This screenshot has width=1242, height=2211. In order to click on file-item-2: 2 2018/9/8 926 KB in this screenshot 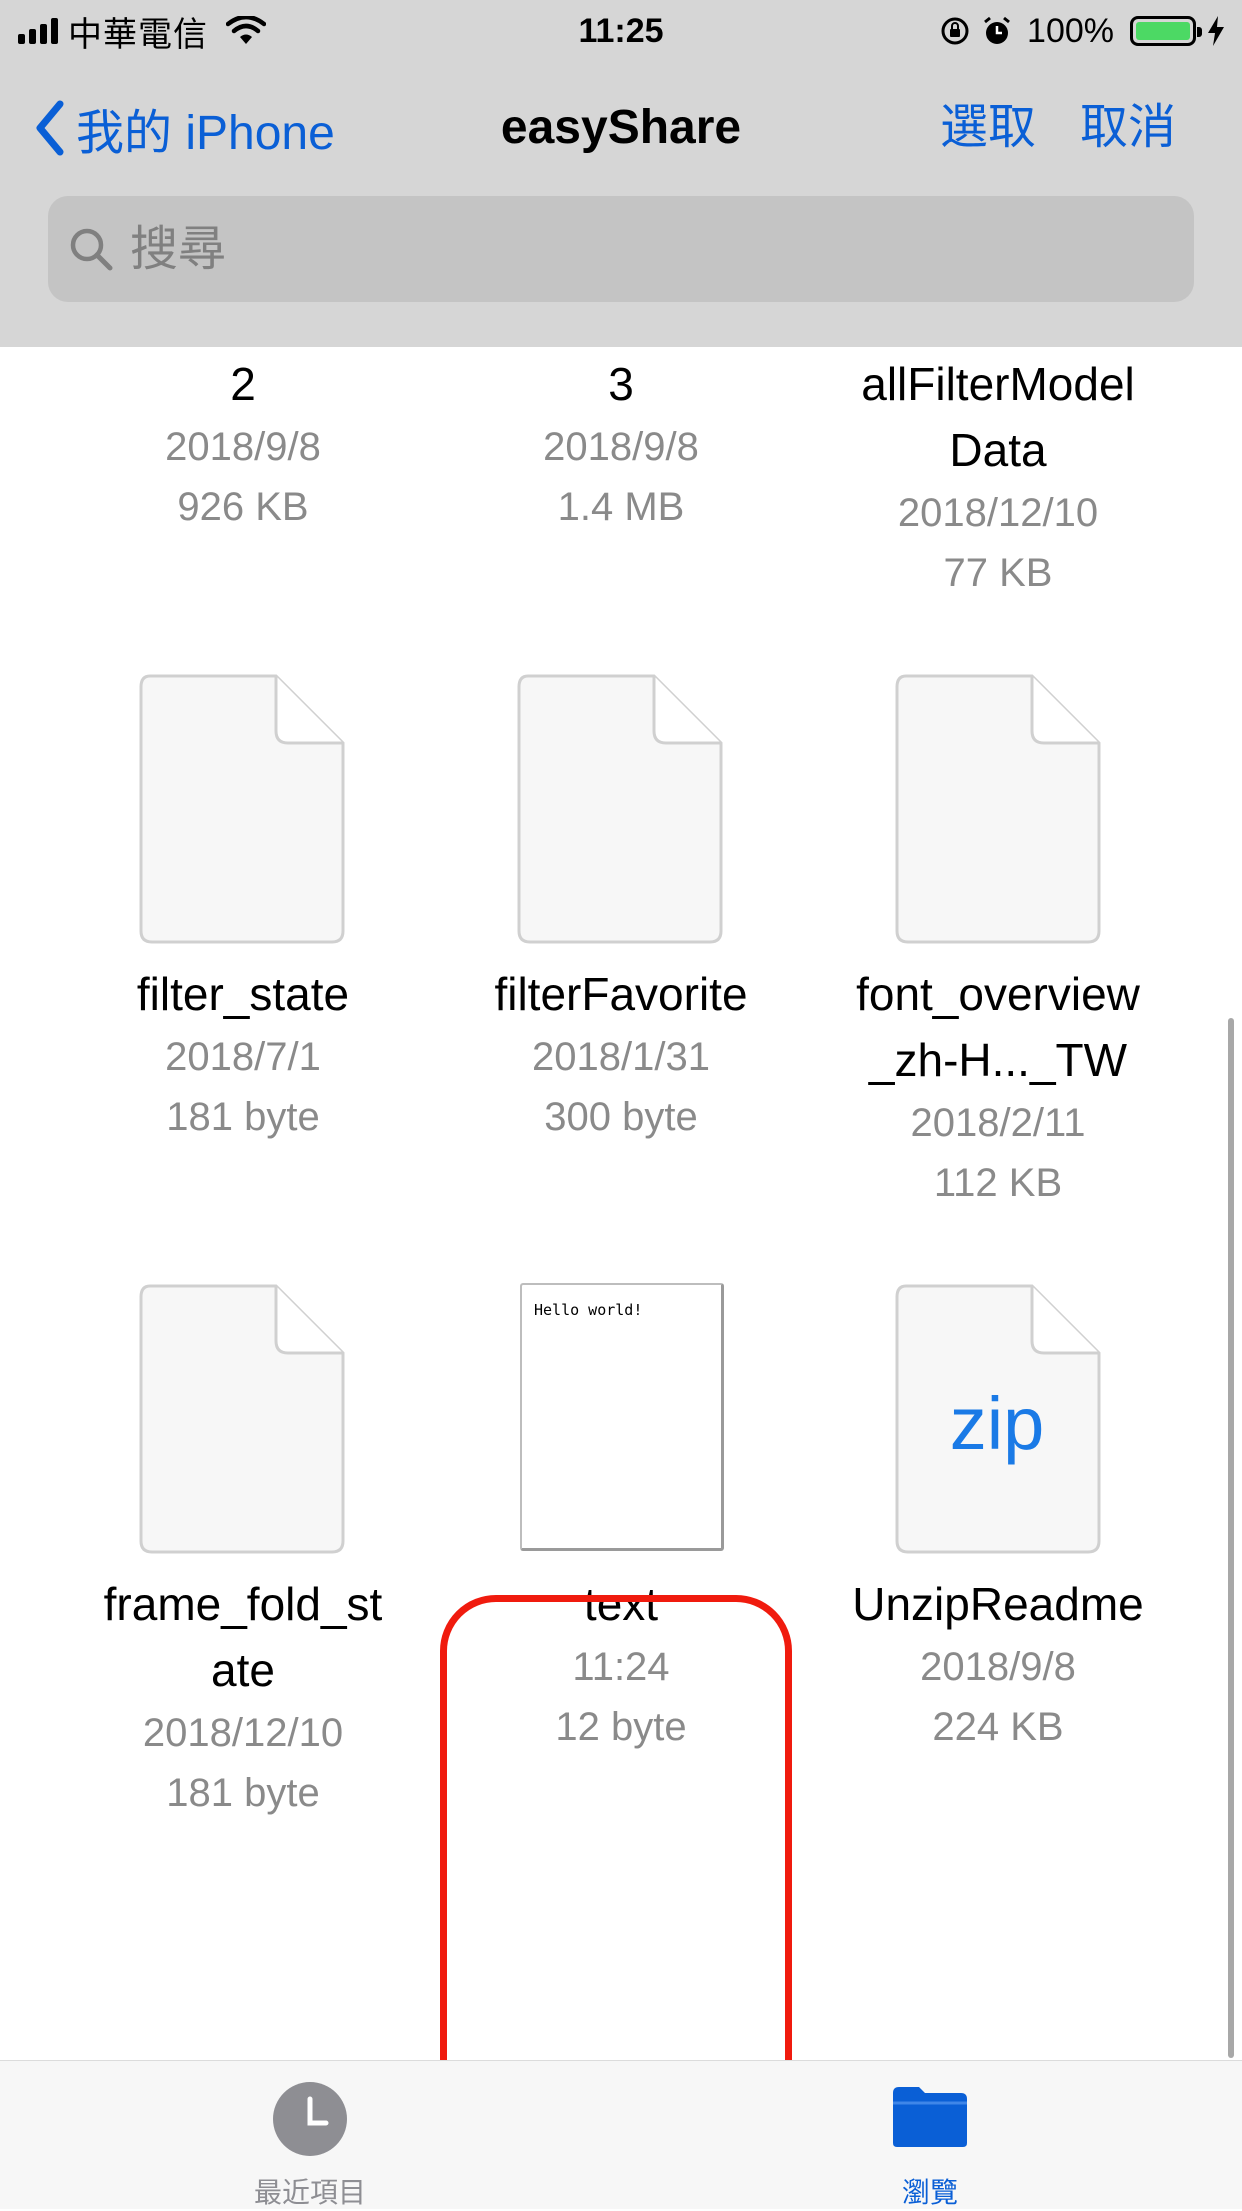, I will do `click(243, 444)`.